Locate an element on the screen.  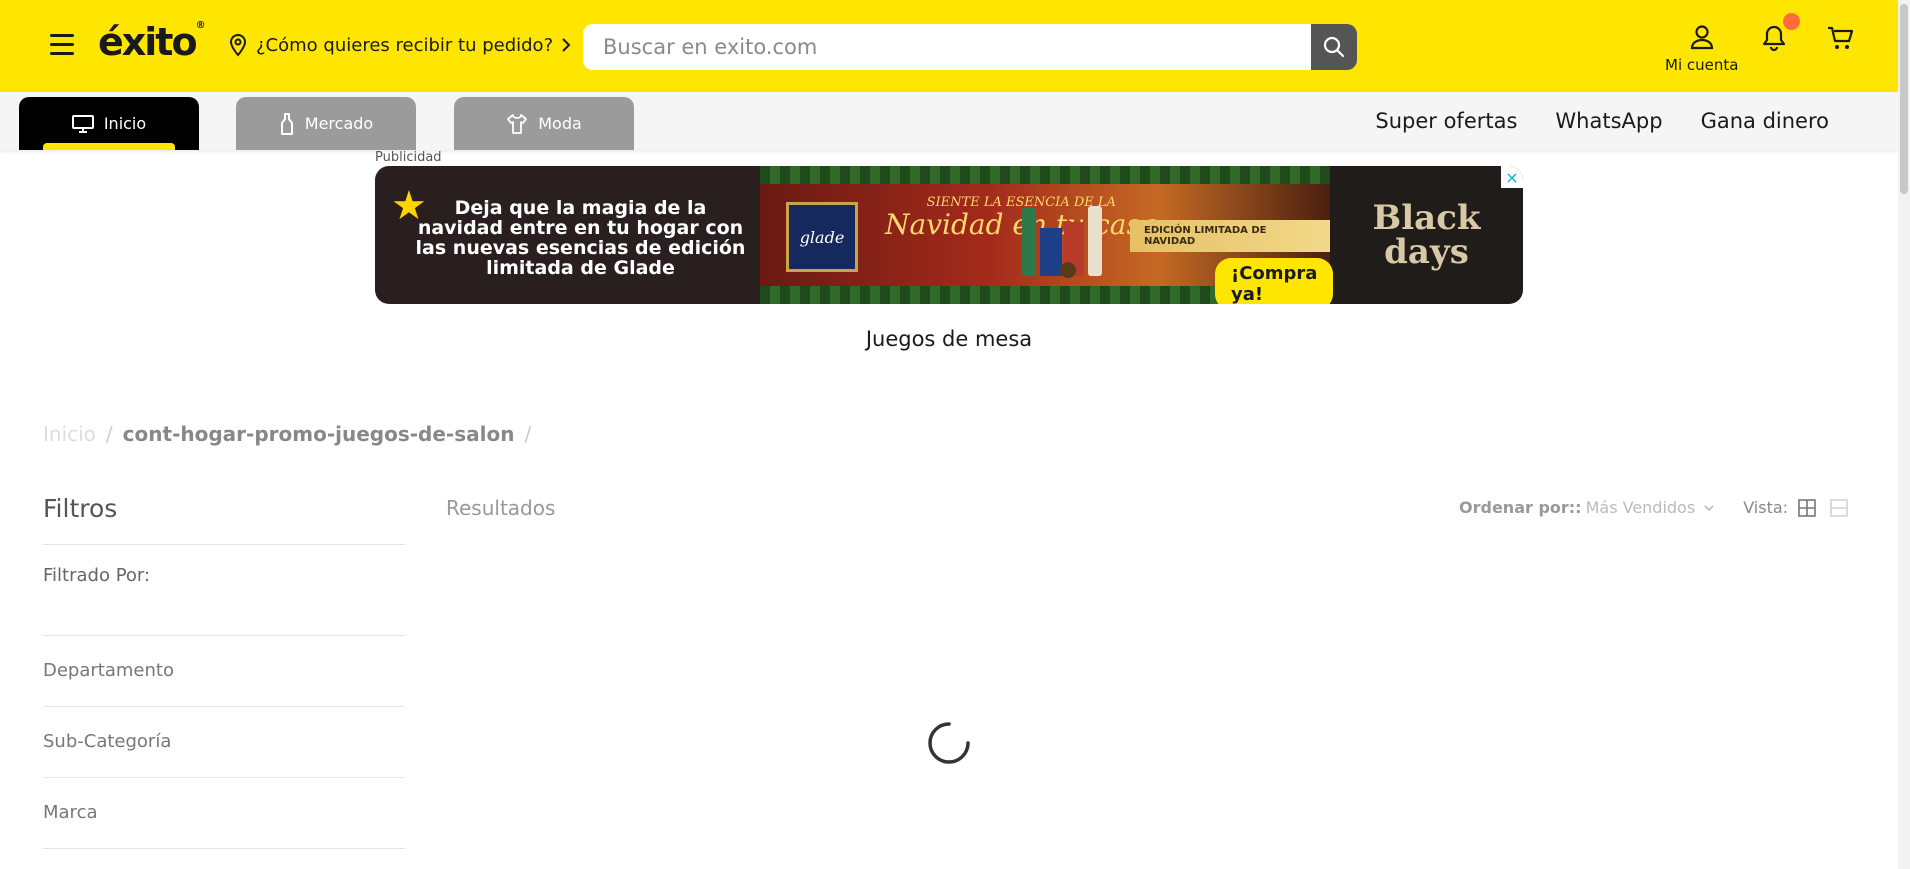
monitor-icon is located at coordinates (82, 123).